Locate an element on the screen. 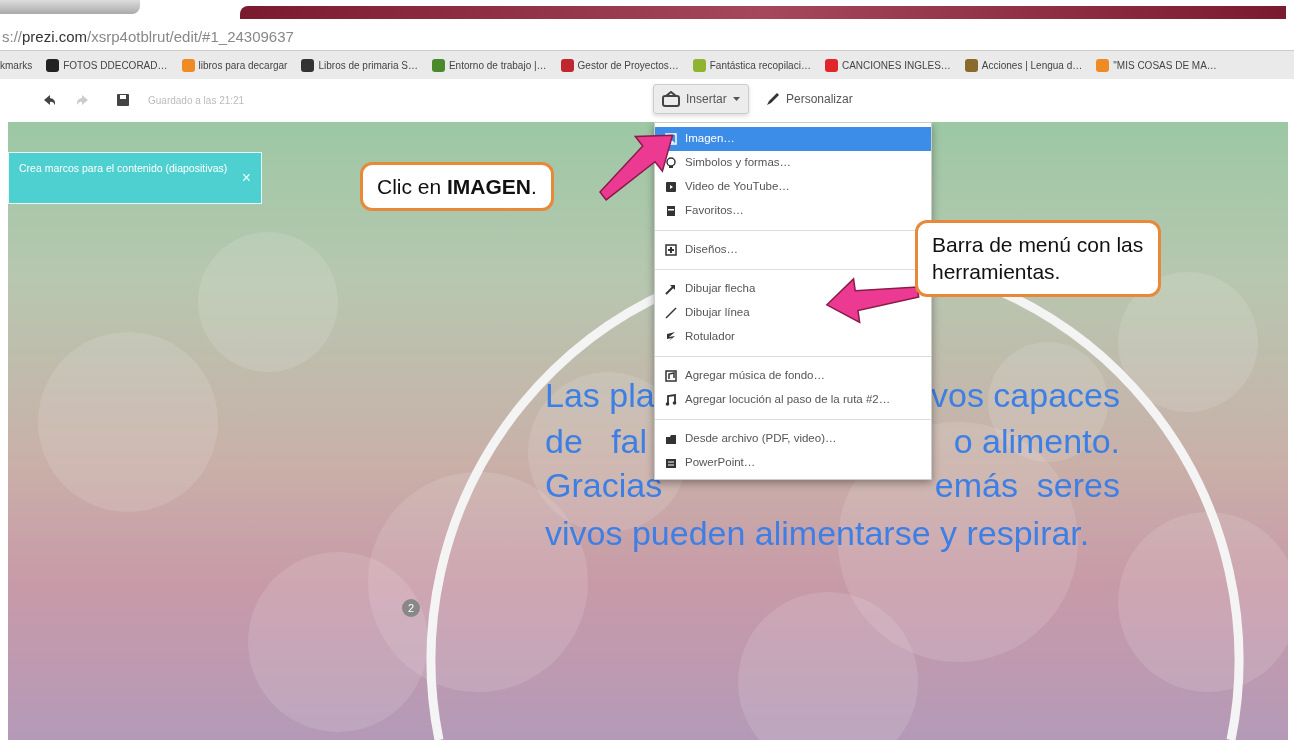  pencil-icon is located at coordinates (773, 99).